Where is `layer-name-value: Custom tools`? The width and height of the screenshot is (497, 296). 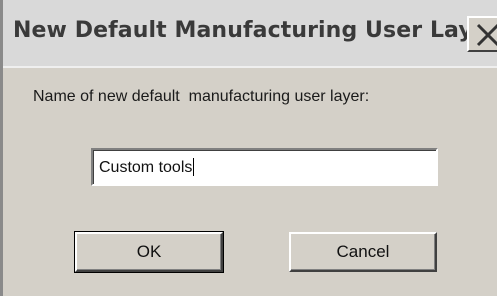 layer-name-value: Custom tools is located at coordinates (147, 167).